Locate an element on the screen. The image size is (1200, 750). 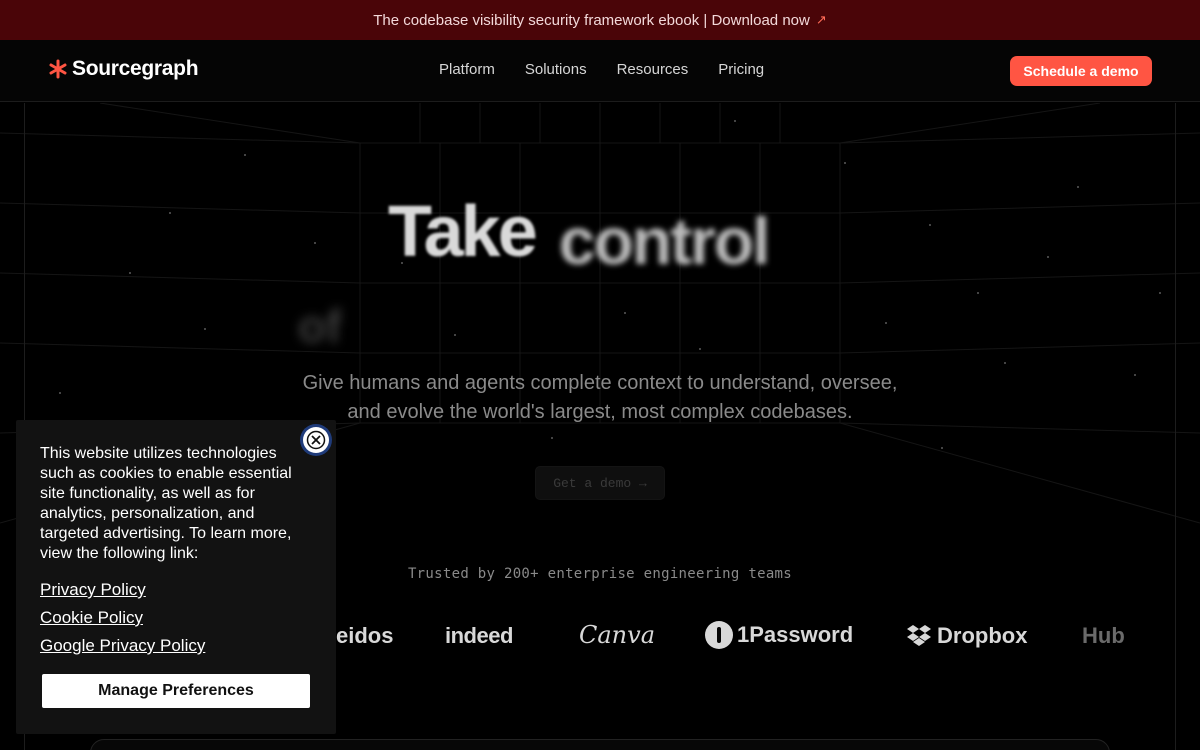
close-icon is located at coordinates (316, 440).